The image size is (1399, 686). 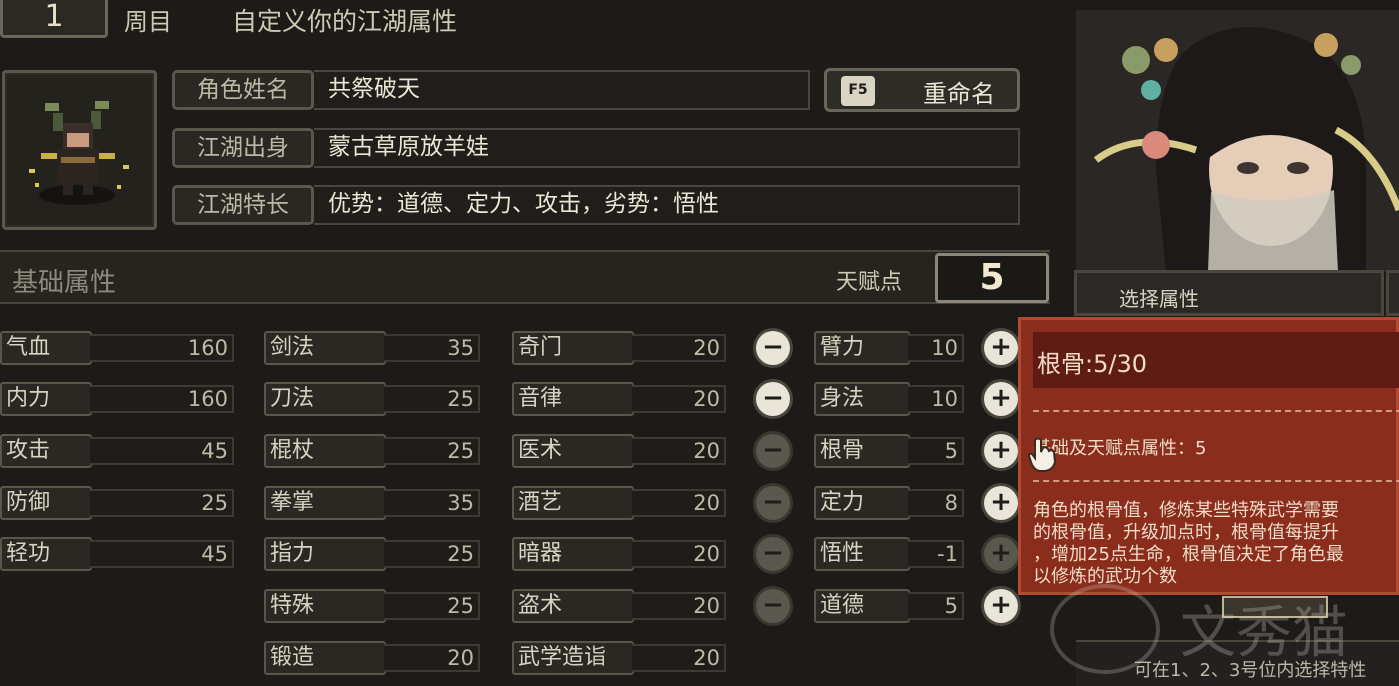 I want to click on character-sprite-icon, so click(x=79, y=153).